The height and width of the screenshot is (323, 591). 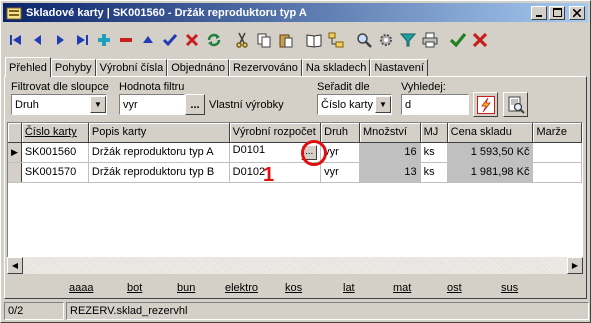 I want to click on search-icon, so click(x=364, y=40).